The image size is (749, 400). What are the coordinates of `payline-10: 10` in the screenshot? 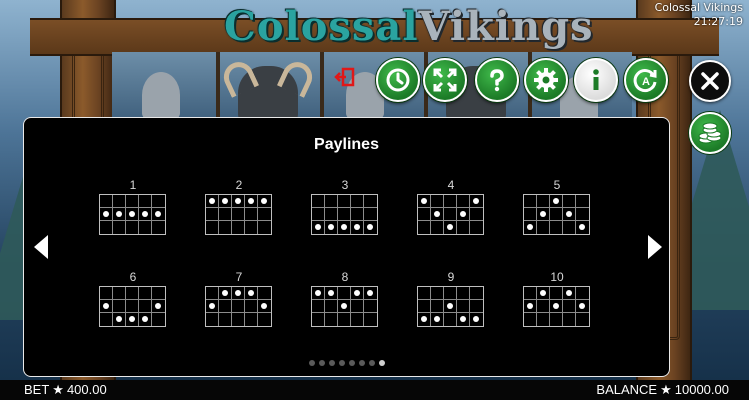 It's located at (557, 298).